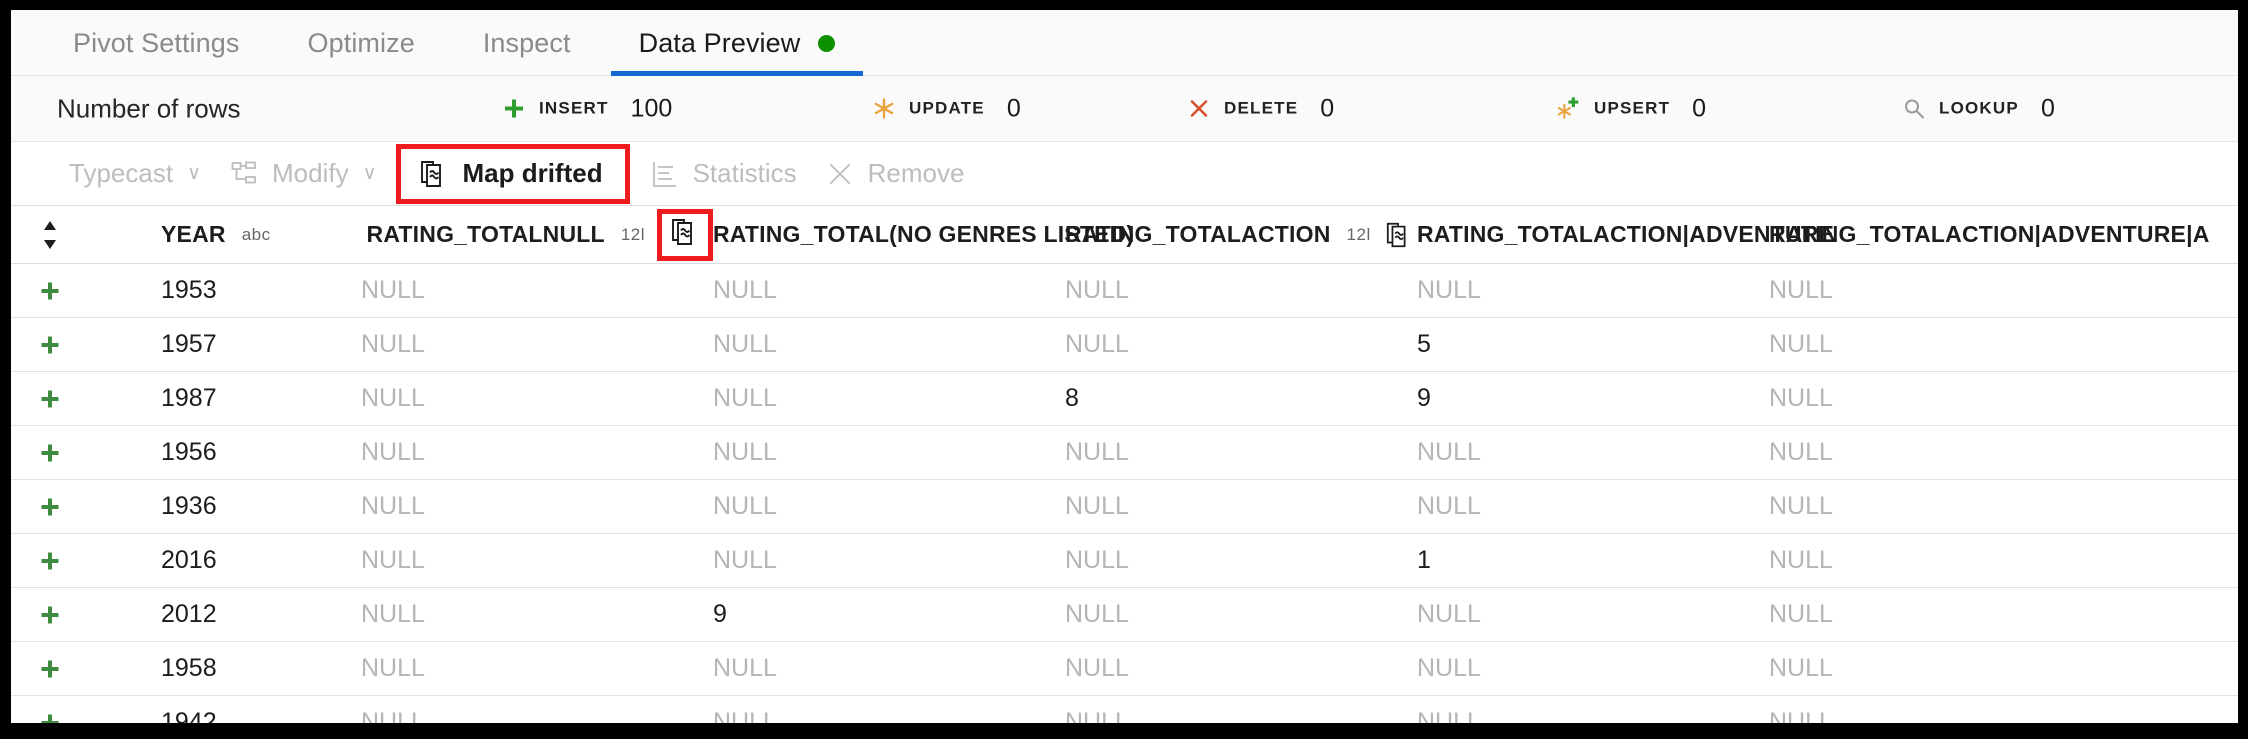 This screenshot has width=2248, height=739. I want to click on column-header-rating-totalaction: RATING_TOTALACTION 12l, so click(1241, 235).